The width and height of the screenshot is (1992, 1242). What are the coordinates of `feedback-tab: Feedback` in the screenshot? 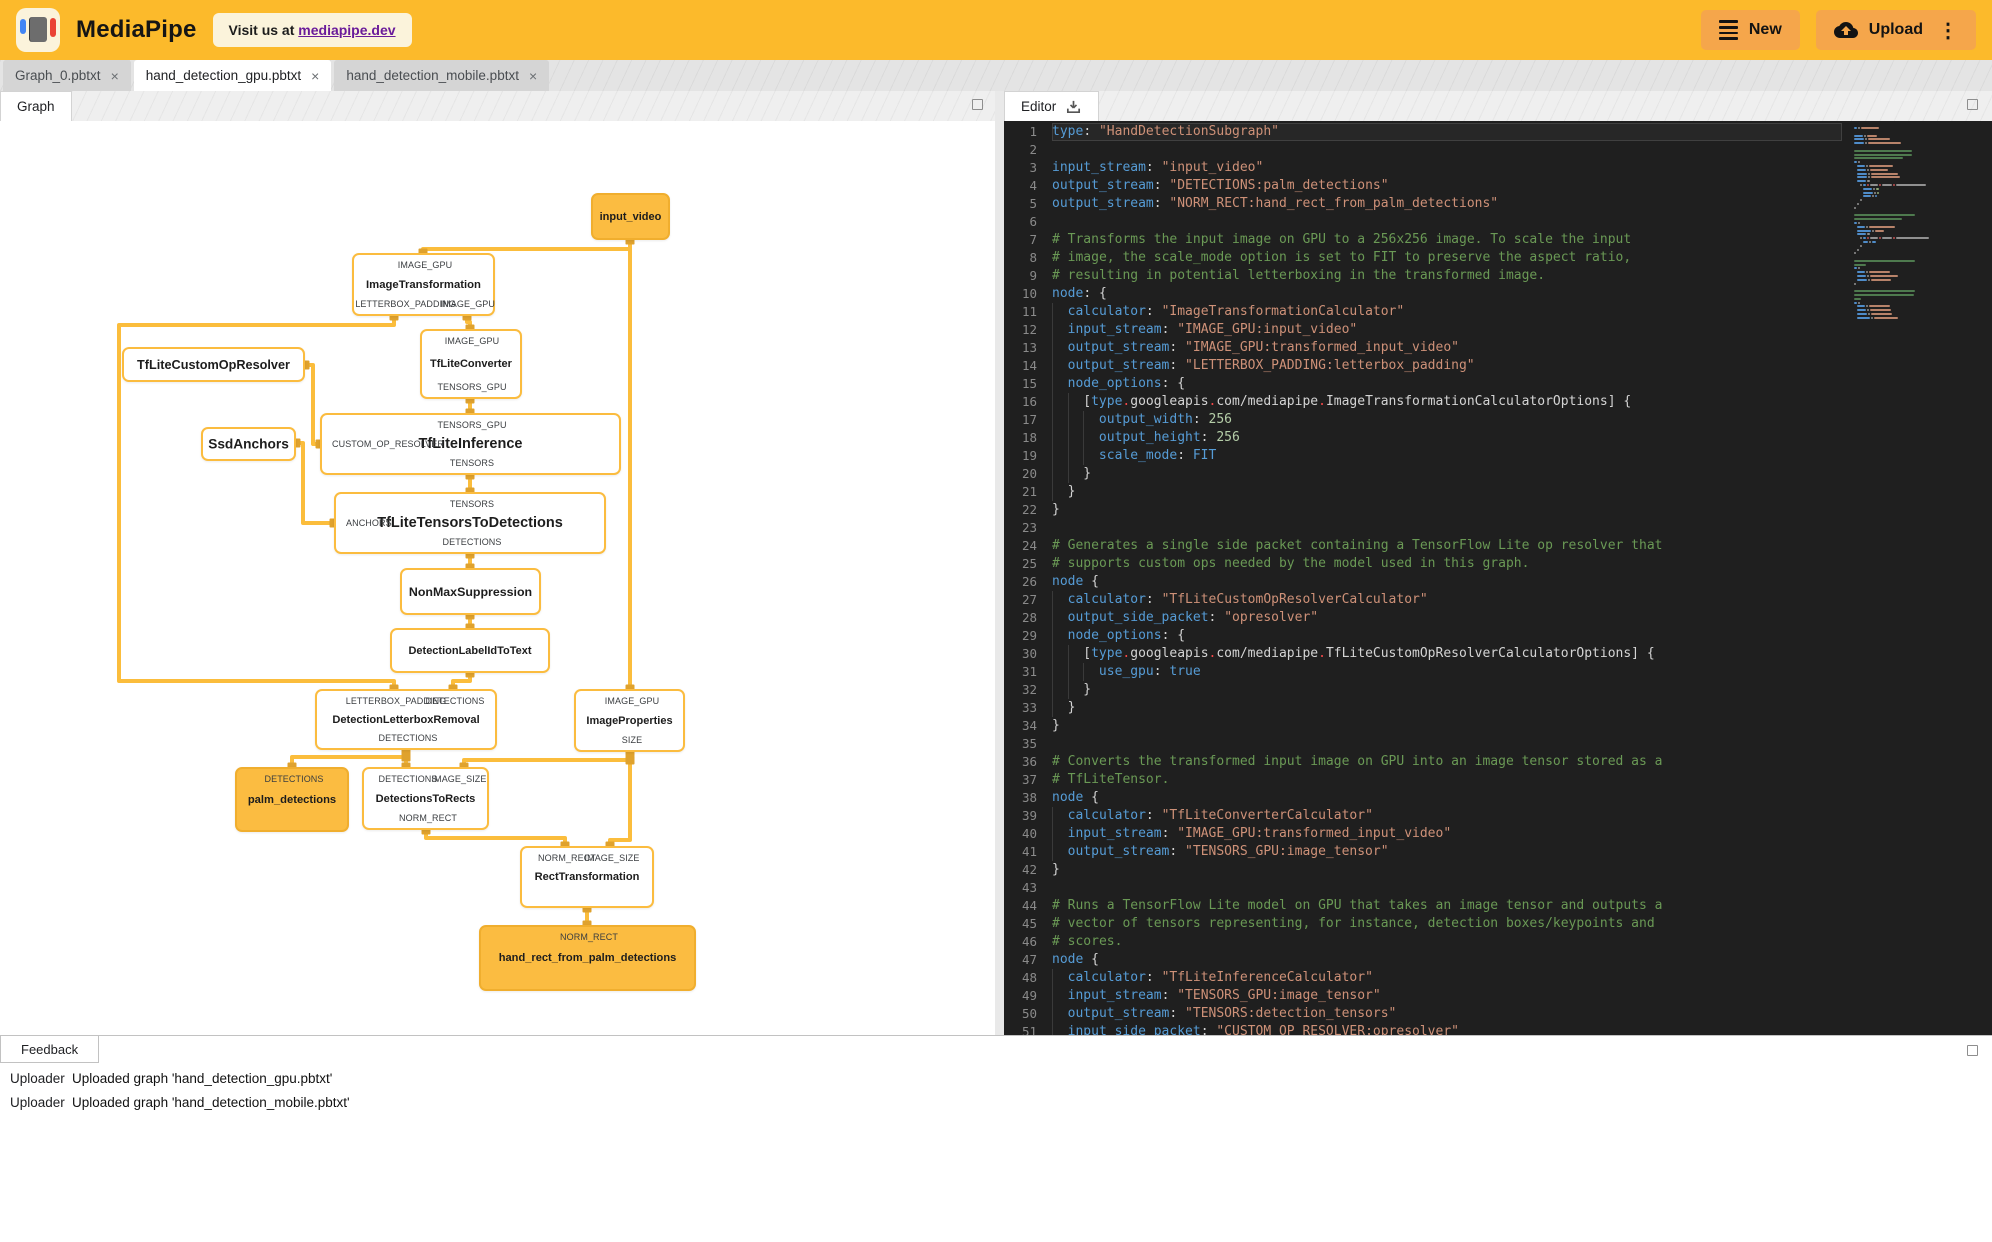 It's located at (50, 1049).